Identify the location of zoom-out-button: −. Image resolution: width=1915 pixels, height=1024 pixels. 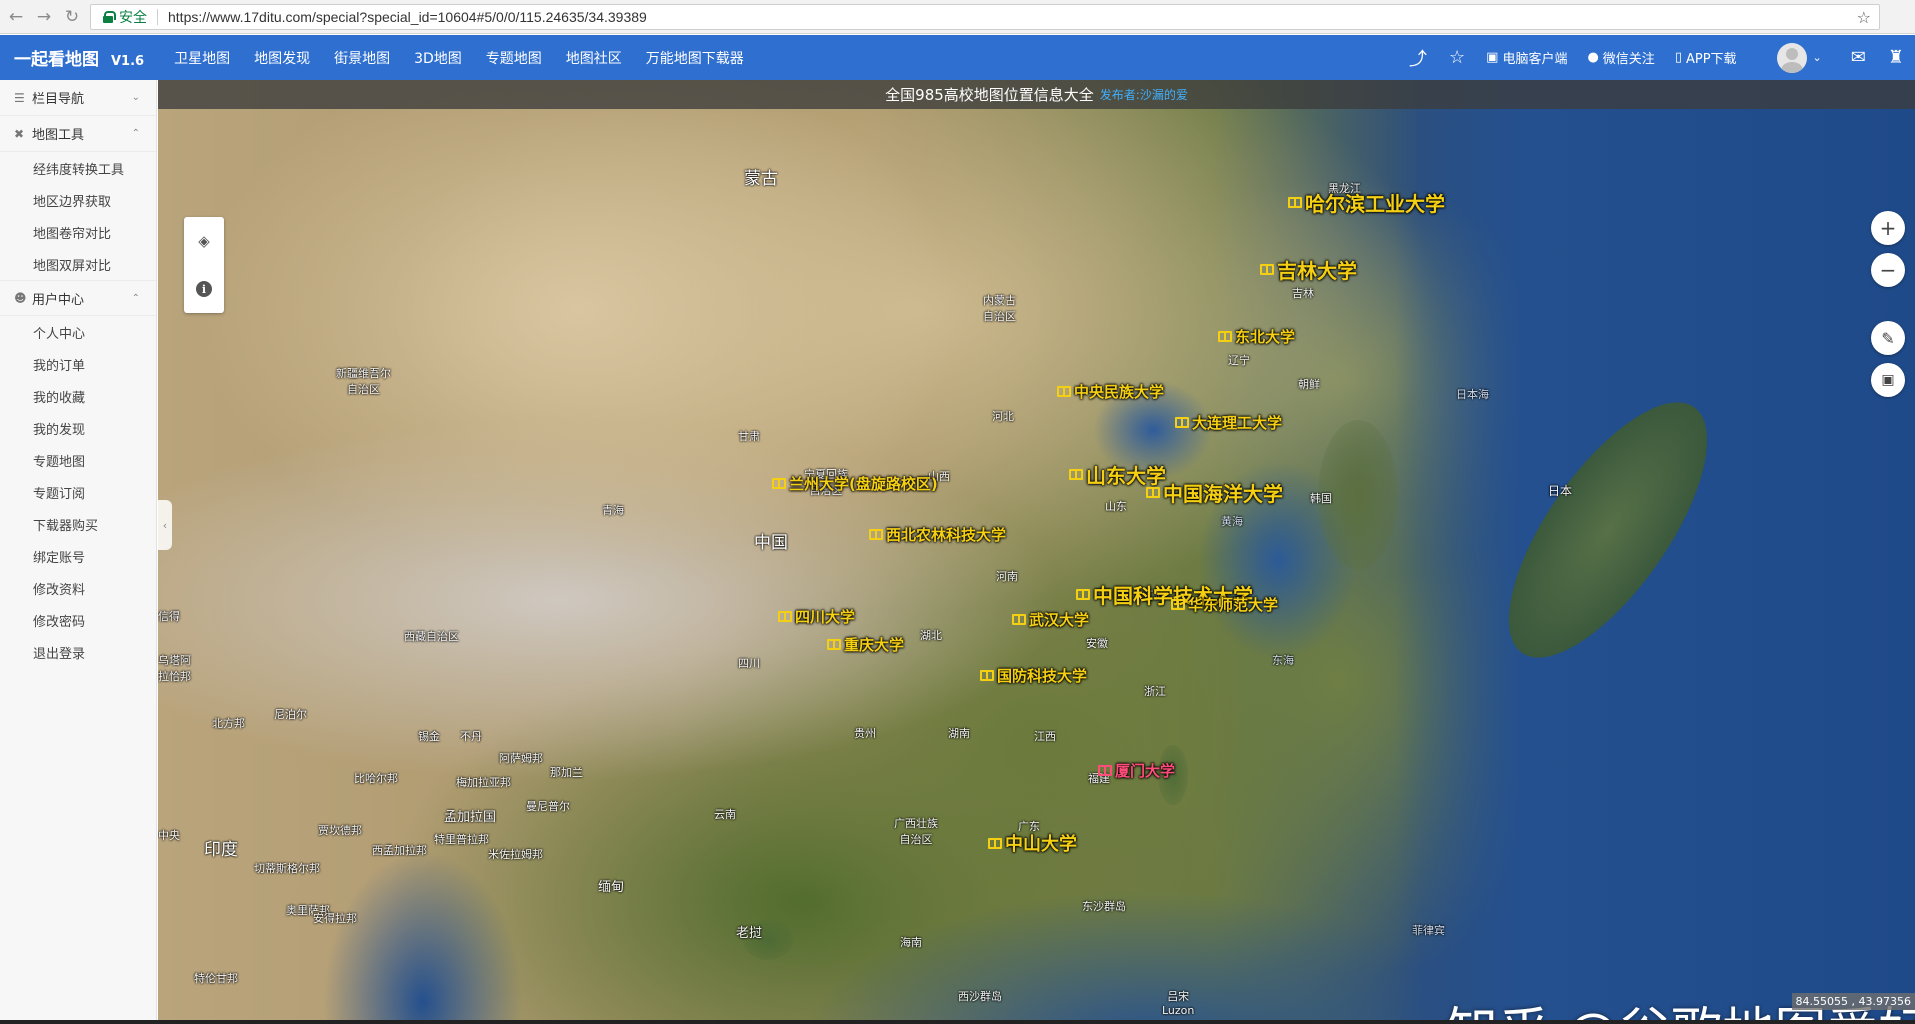
(1888, 270).